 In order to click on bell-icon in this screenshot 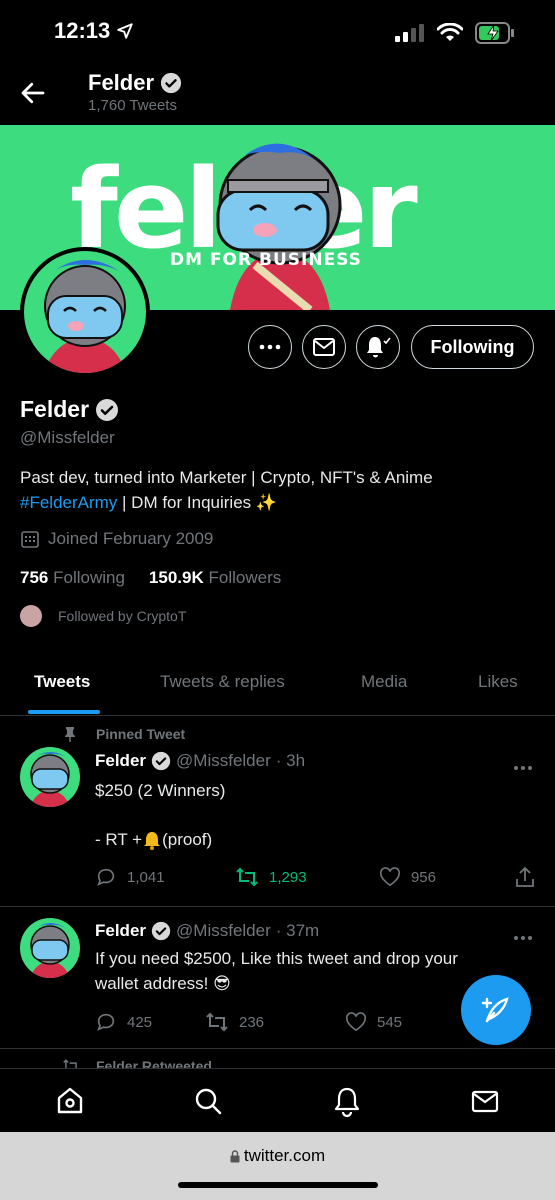, I will do `click(347, 1102)`.